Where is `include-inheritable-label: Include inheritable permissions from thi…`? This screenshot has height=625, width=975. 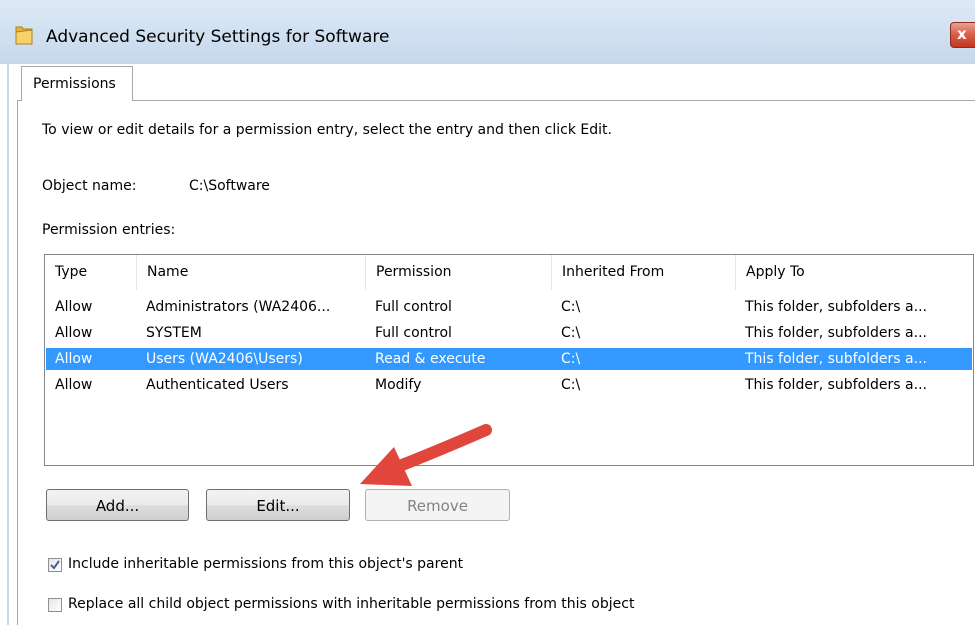
include-inheritable-label: Include inheritable permissions from thi… is located at coordinates (265, 564).